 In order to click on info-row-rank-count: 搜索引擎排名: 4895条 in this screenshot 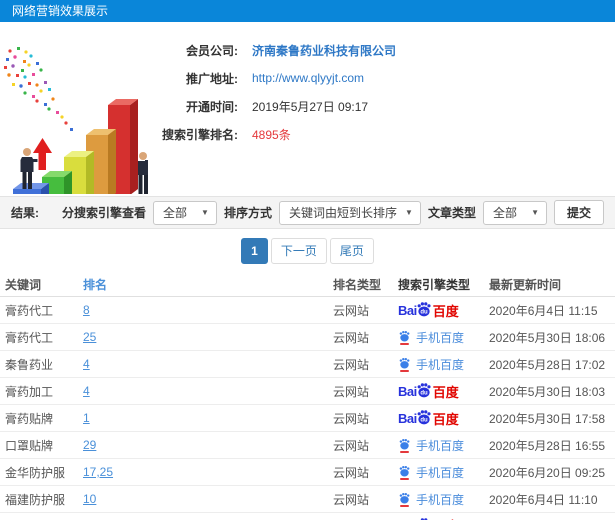, I will do `click(274, 134)`.